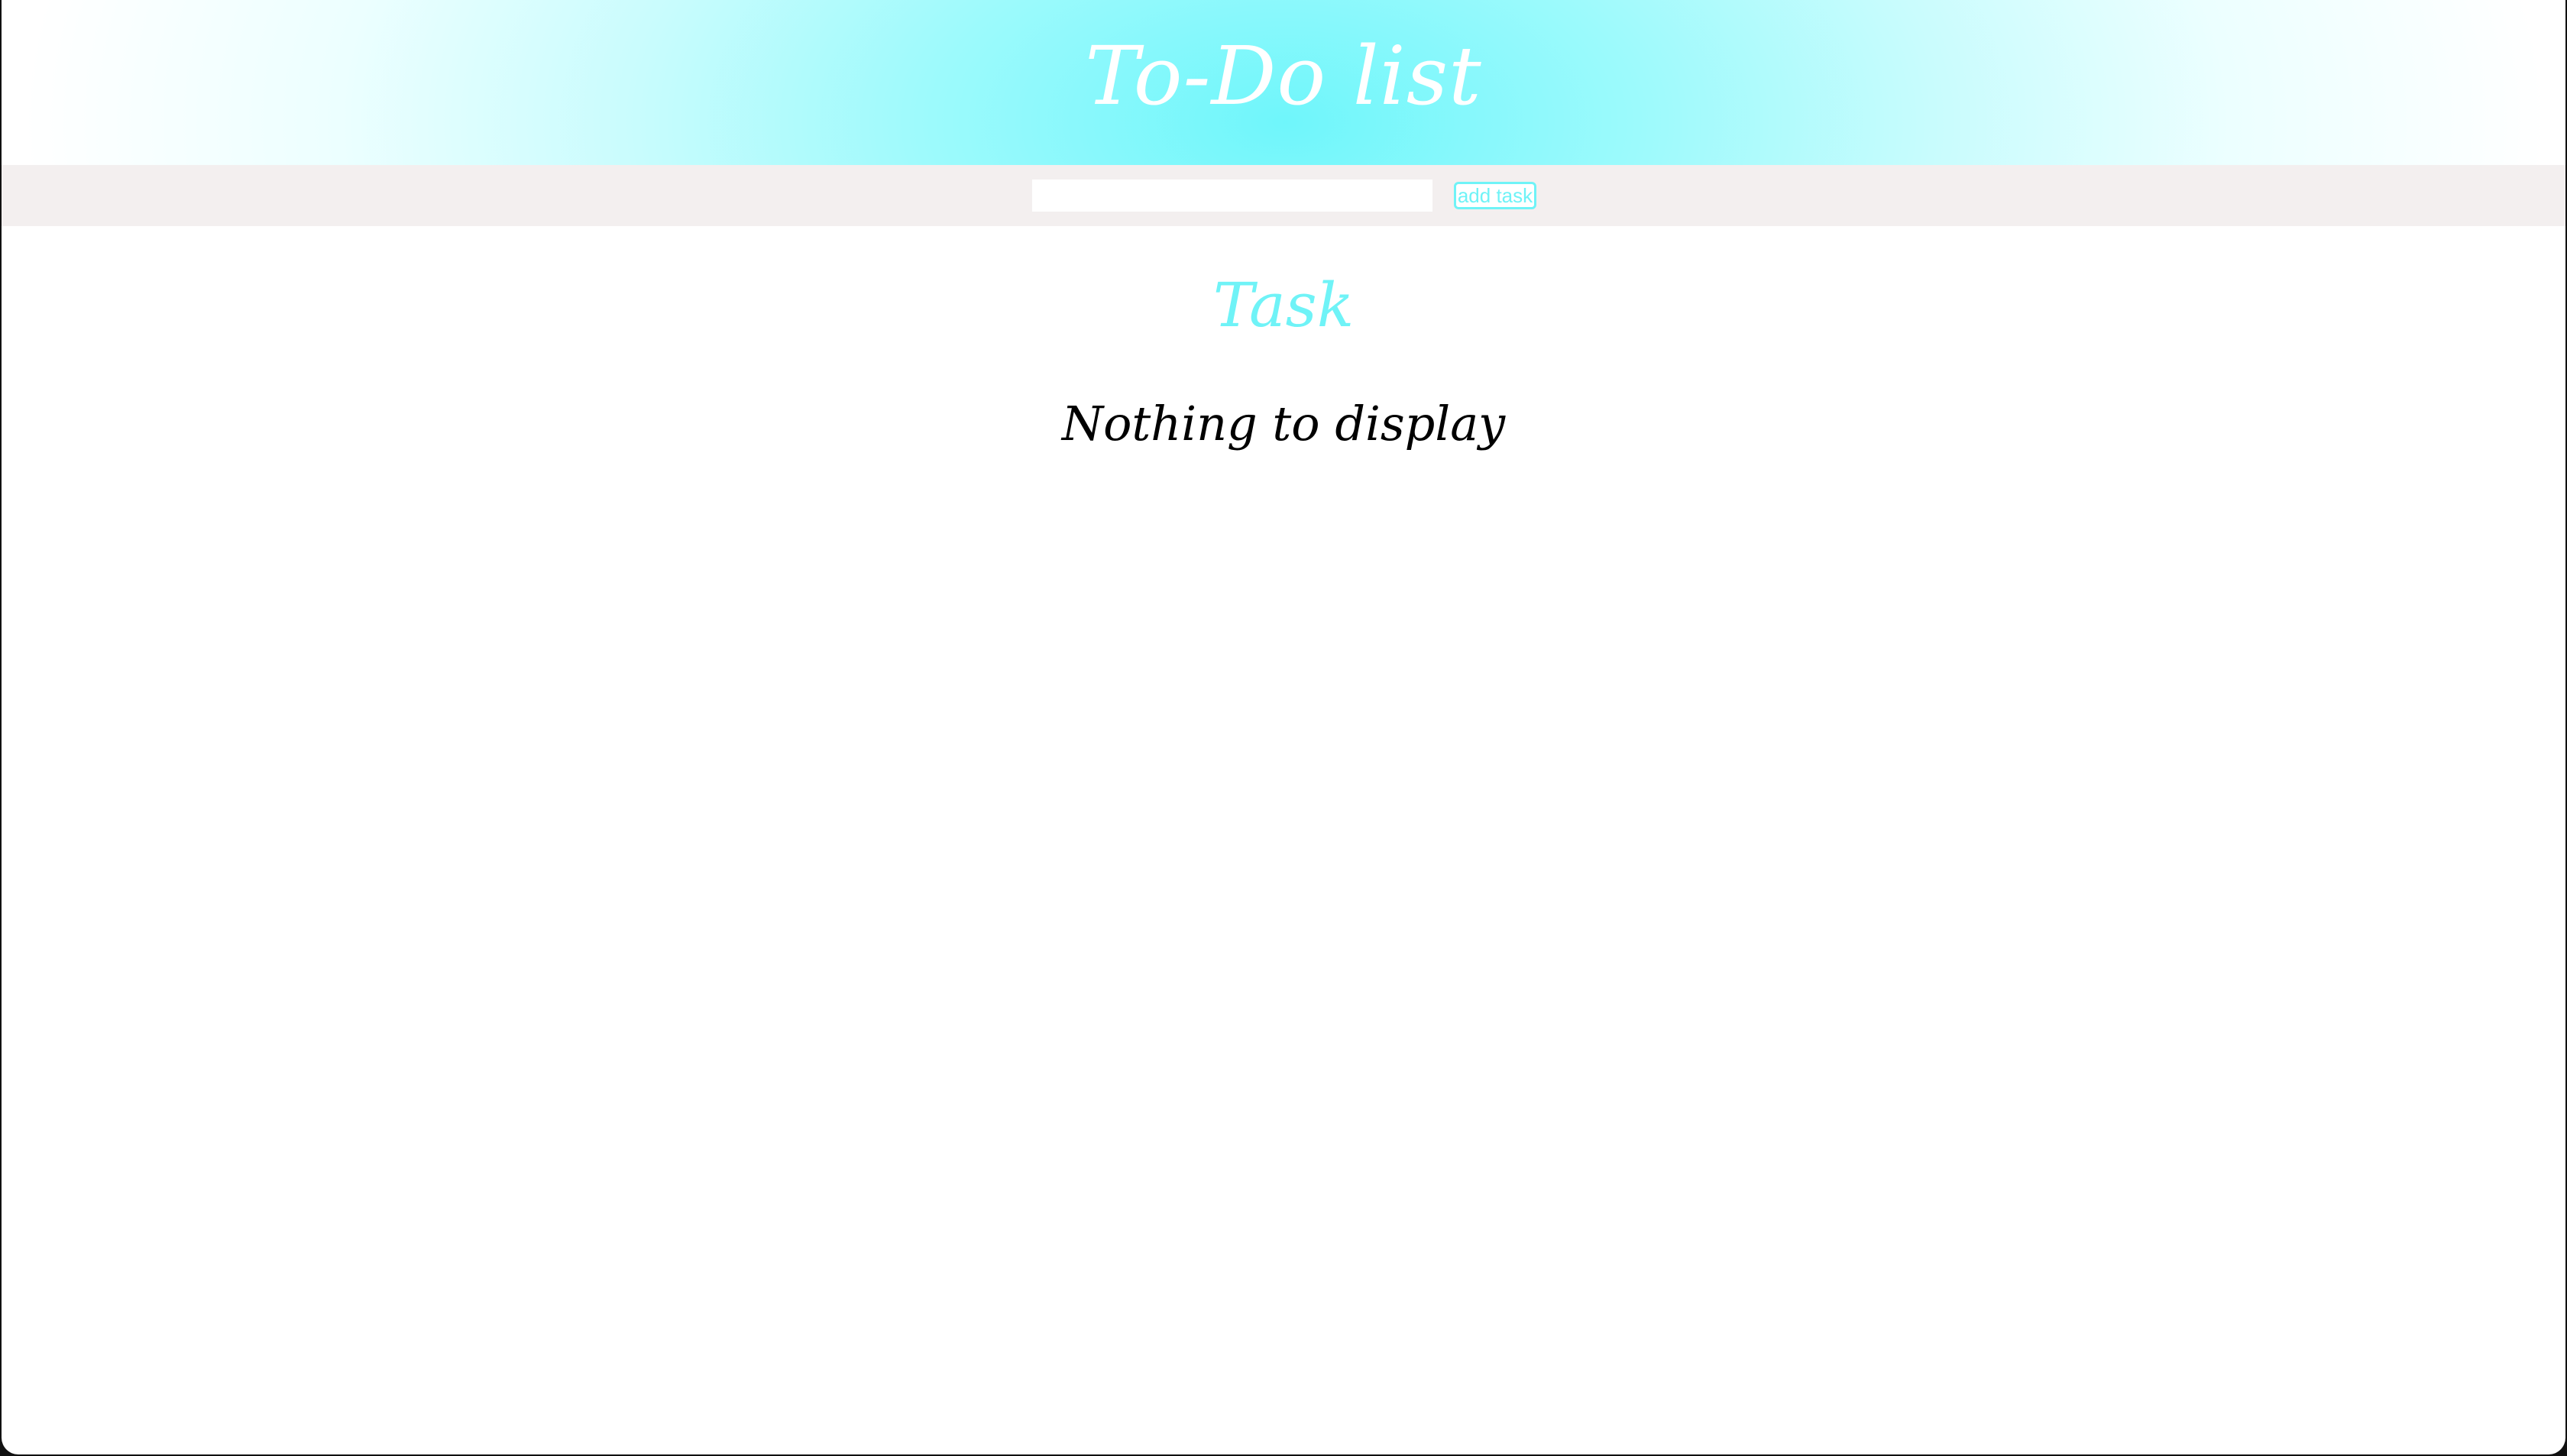 This screenshot has width=2567, height=1456. What do you see at coordinates (1283, 305) in the screenshot?
I see `task-heading: Task` at bounding box center [1283, 305].